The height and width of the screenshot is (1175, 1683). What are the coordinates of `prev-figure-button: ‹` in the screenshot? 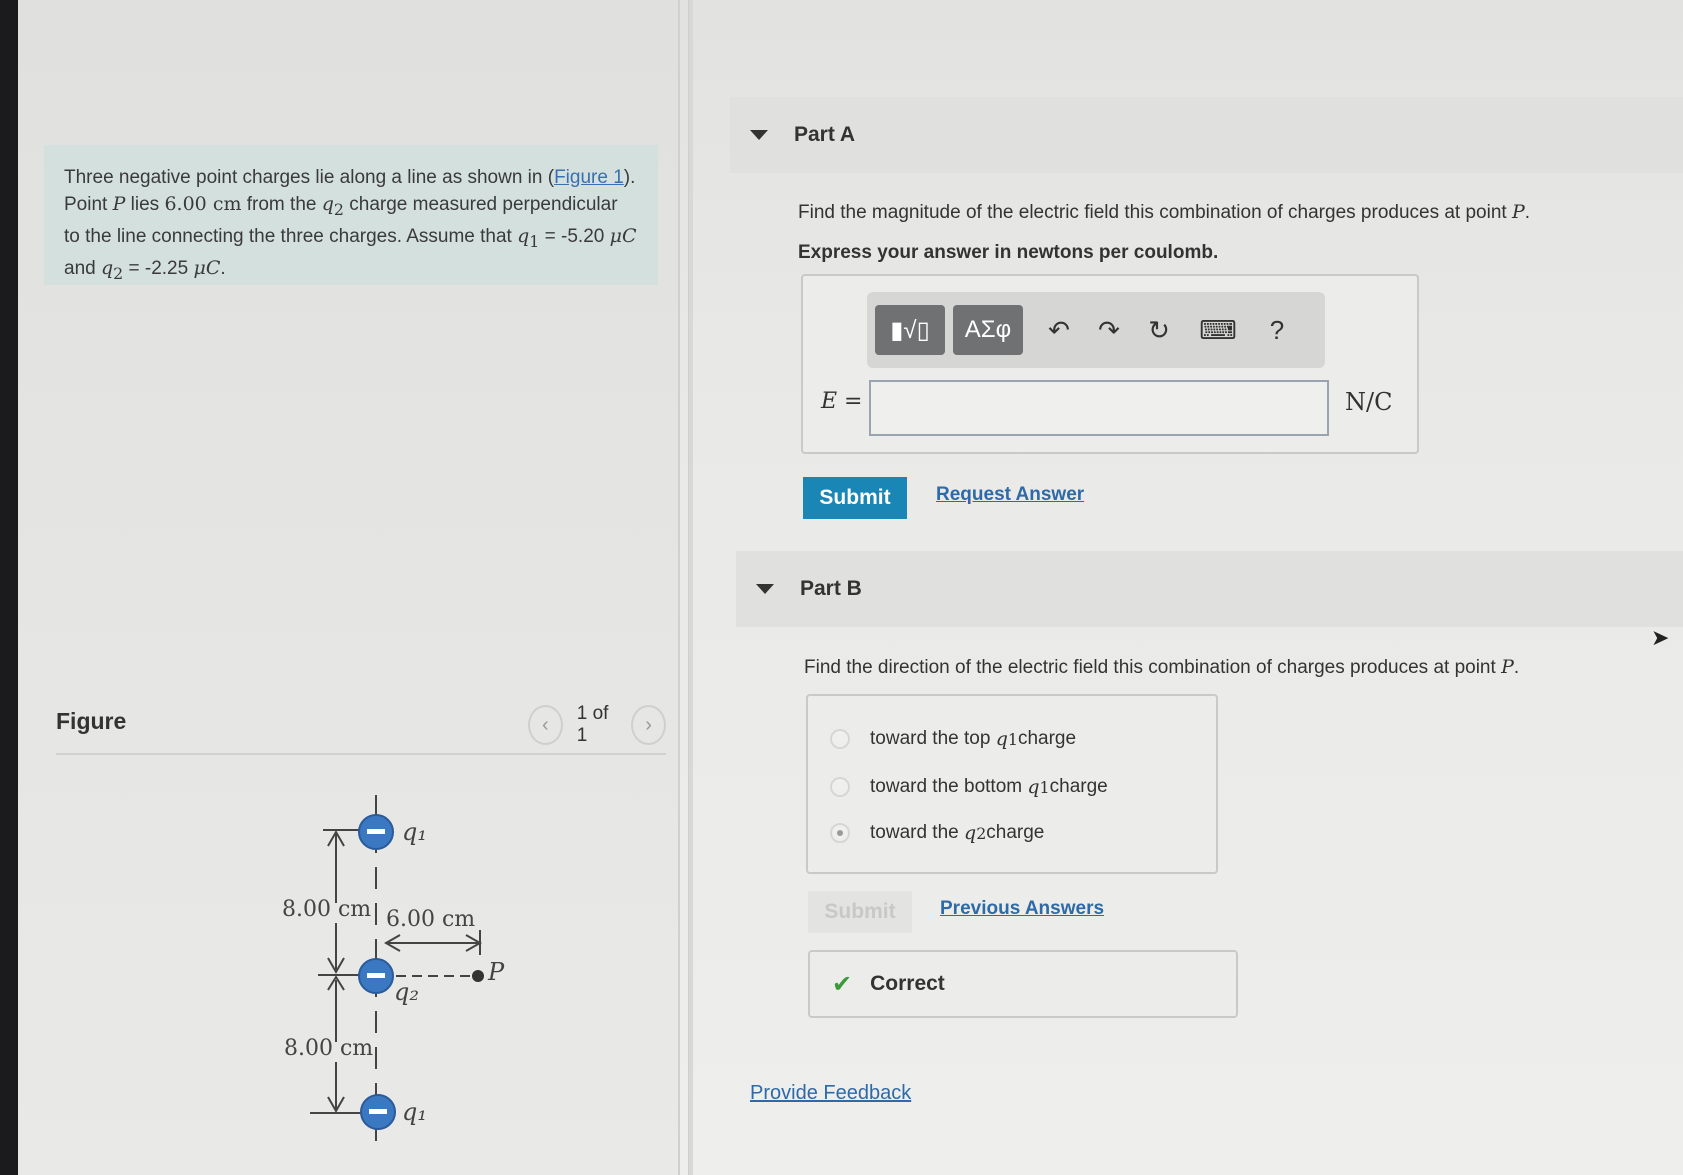 It's located at (545, 725).